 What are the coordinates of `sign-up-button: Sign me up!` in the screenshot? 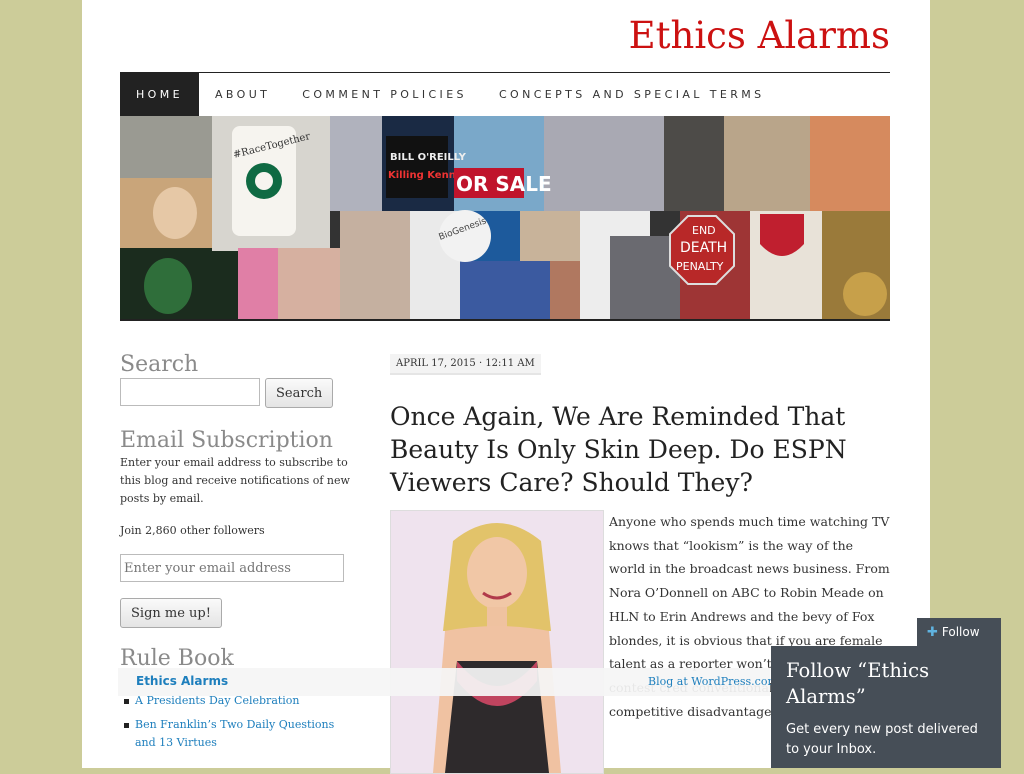 It's located at (171, 613).